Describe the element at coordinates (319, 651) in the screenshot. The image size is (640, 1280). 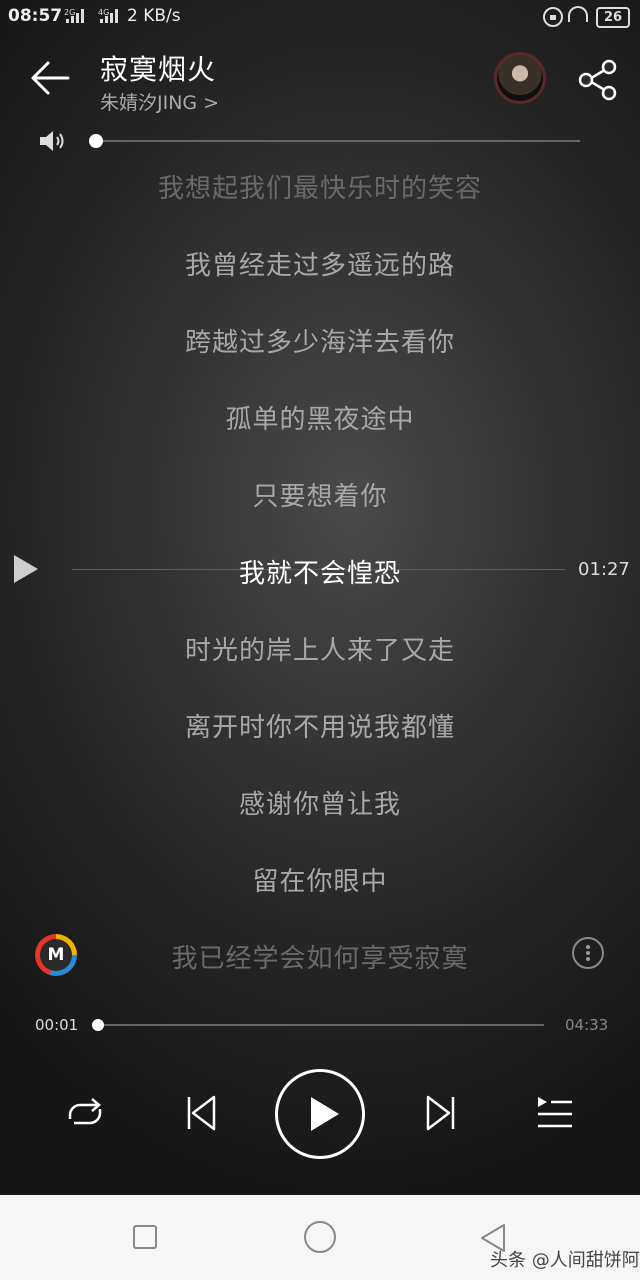
I see `lyric-line: 时光的岸上人来了又走` at that location.